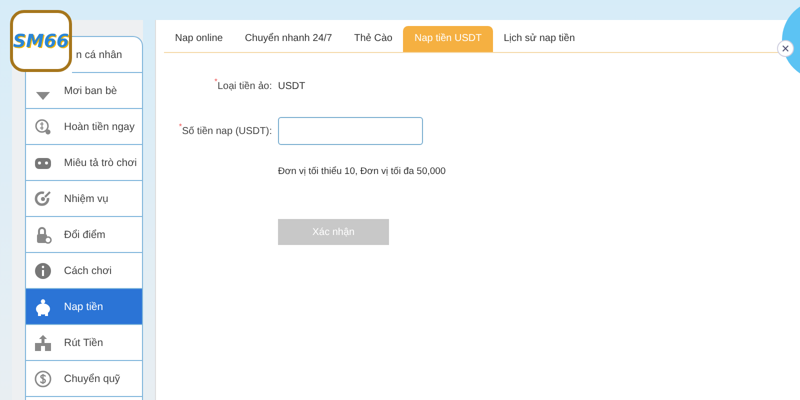  Describe the element at coordinates (199, 39) in the screenshot. I see `tab: Nap online` at that location.